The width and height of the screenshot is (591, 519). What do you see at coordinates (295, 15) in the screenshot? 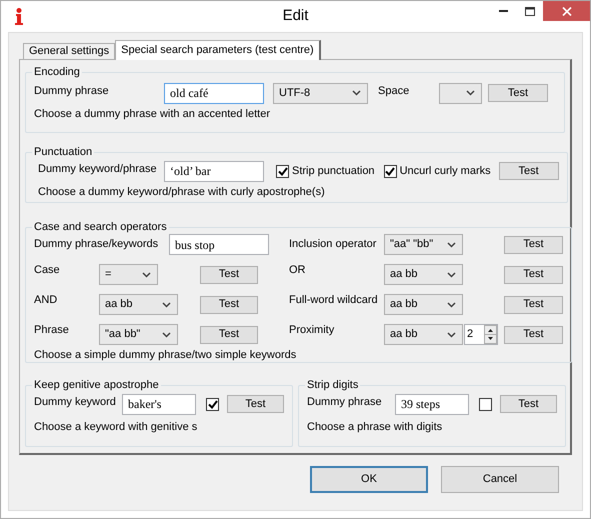
I see `window-title: Edit` at bounding box center [295, 15].